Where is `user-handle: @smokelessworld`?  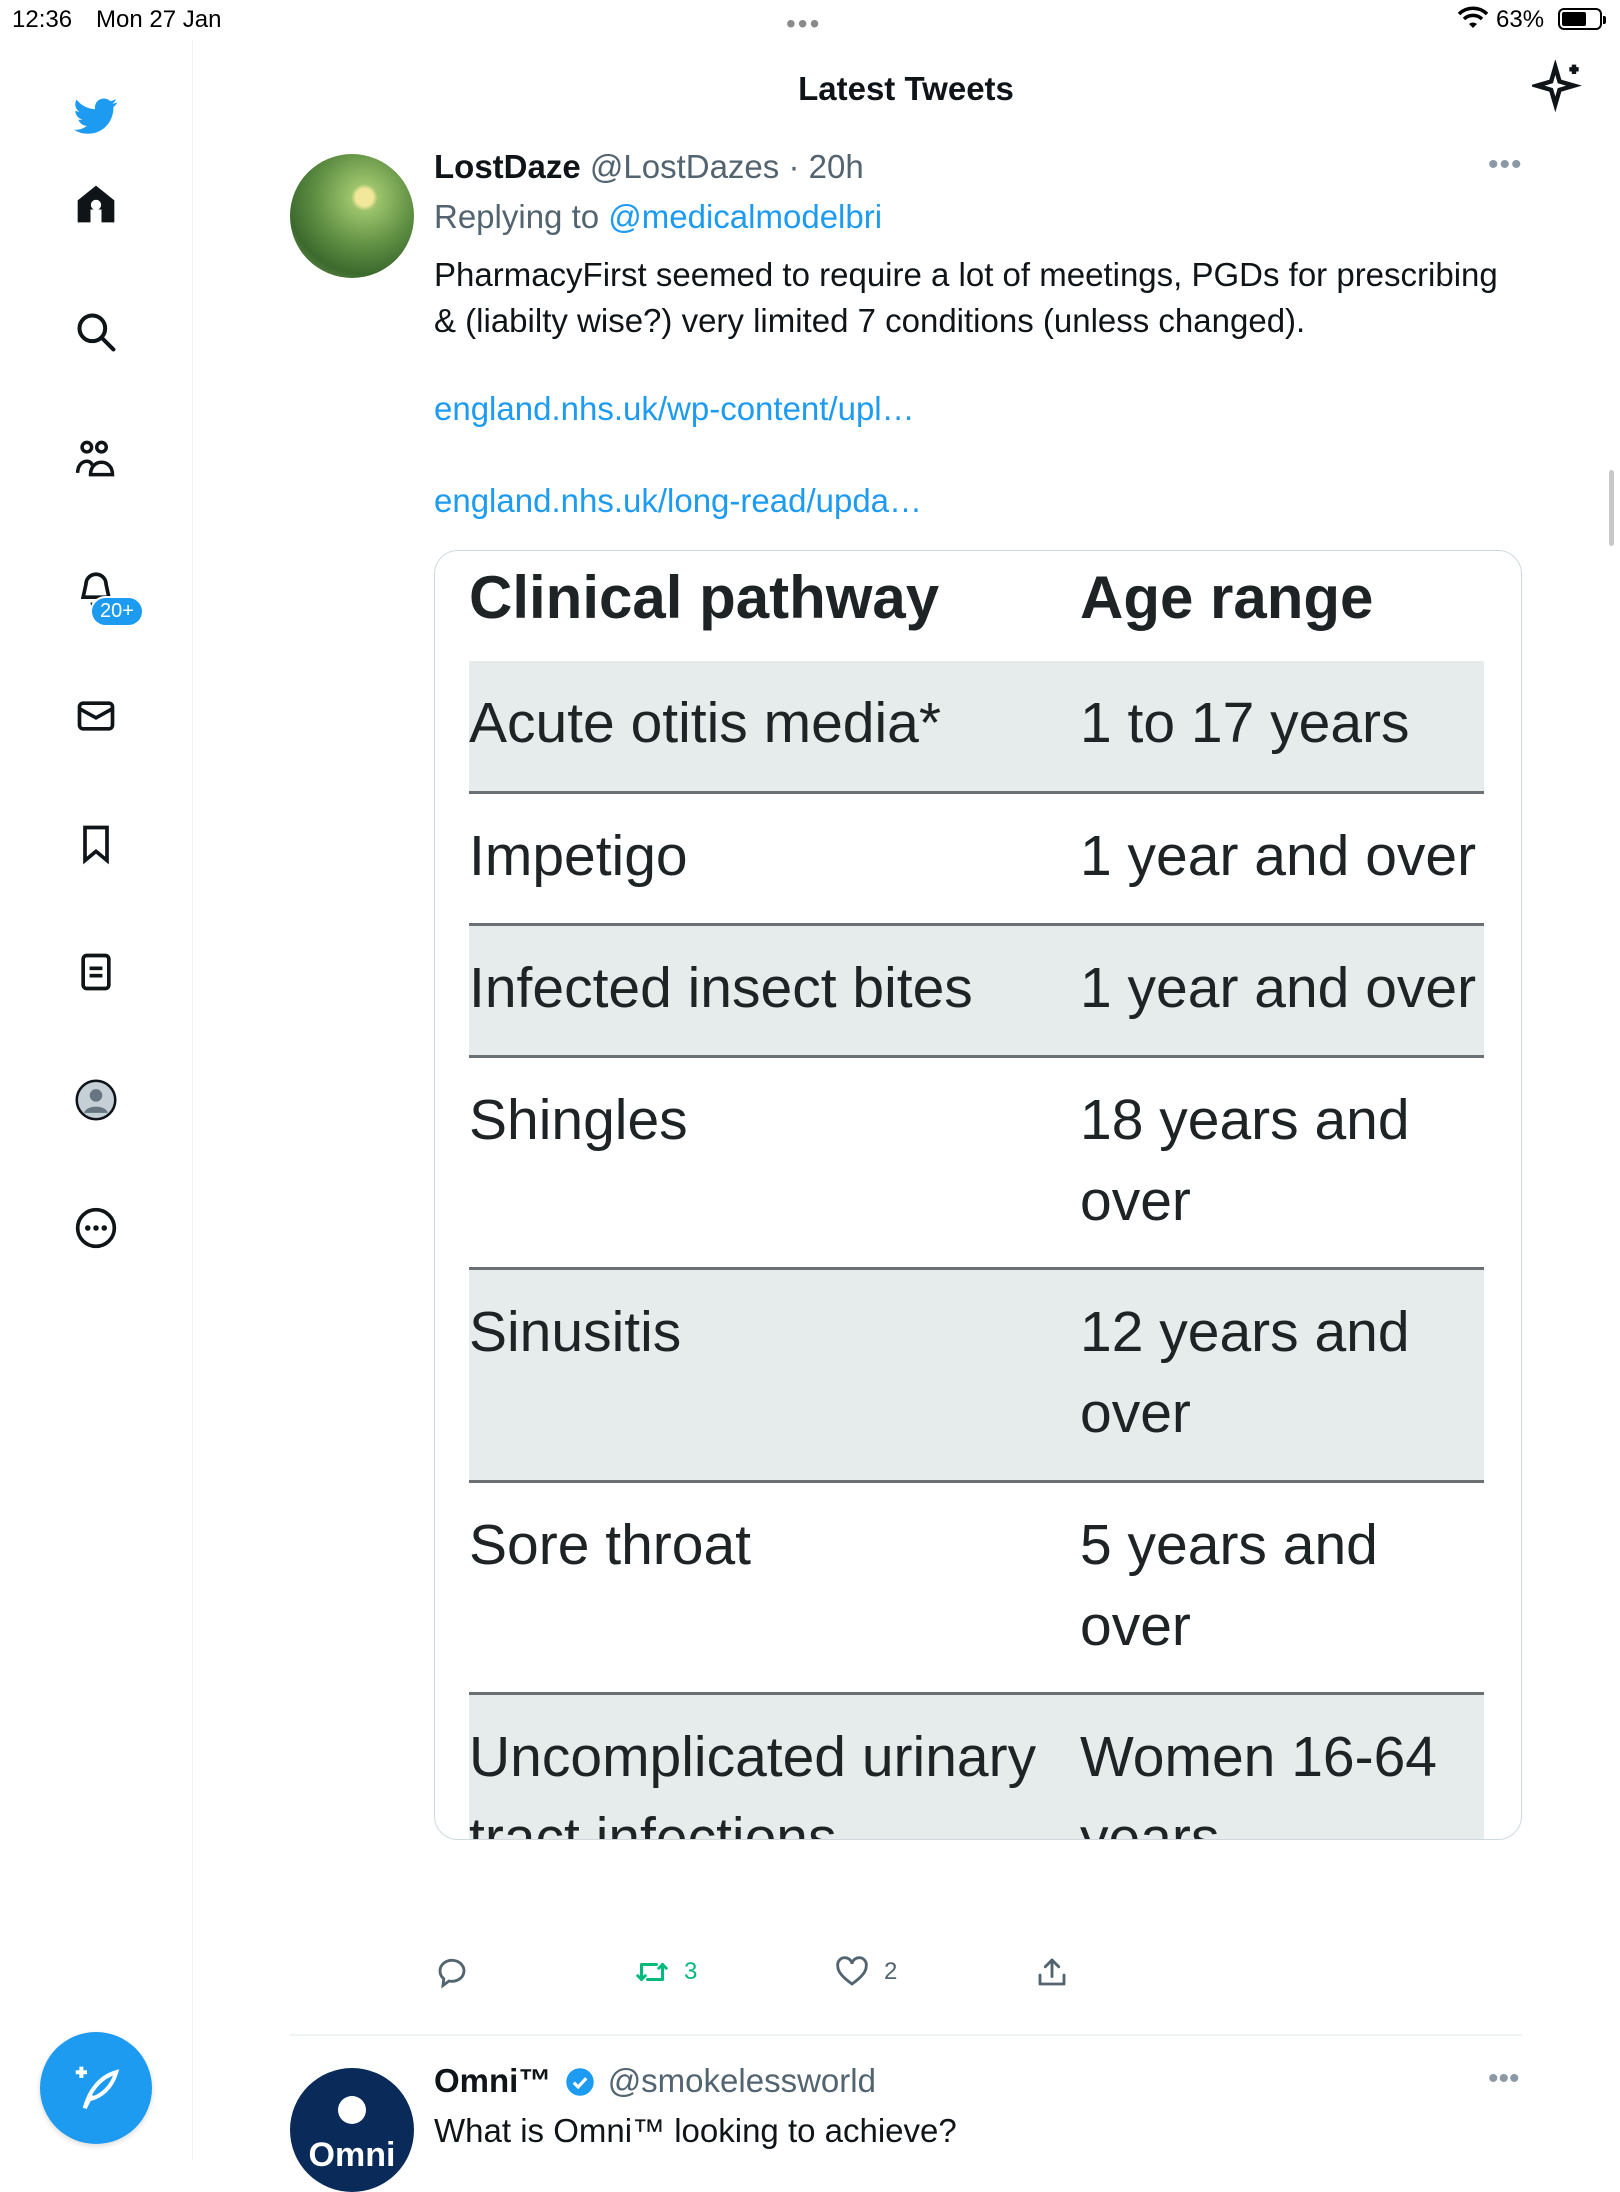 user-handle: @smokelessworld is located at coordinates (742, 2080).